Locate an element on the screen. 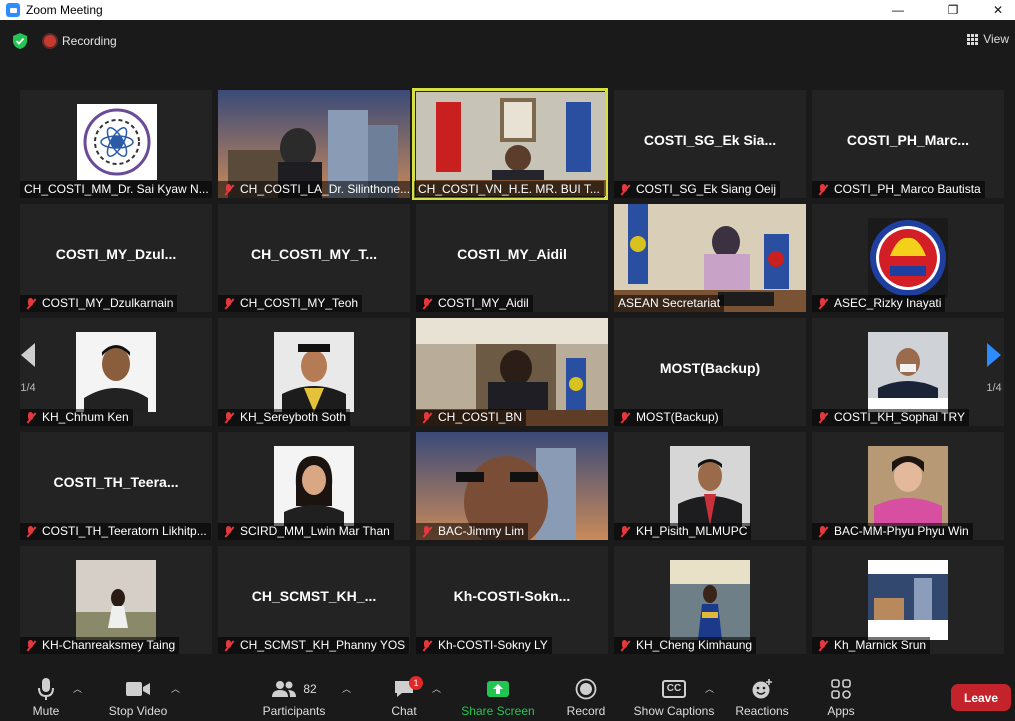 This screenshot has height=721, width=1015. participant-name-label: CH_COSTI_MY_Teoh is located at coordinates (290, 303).